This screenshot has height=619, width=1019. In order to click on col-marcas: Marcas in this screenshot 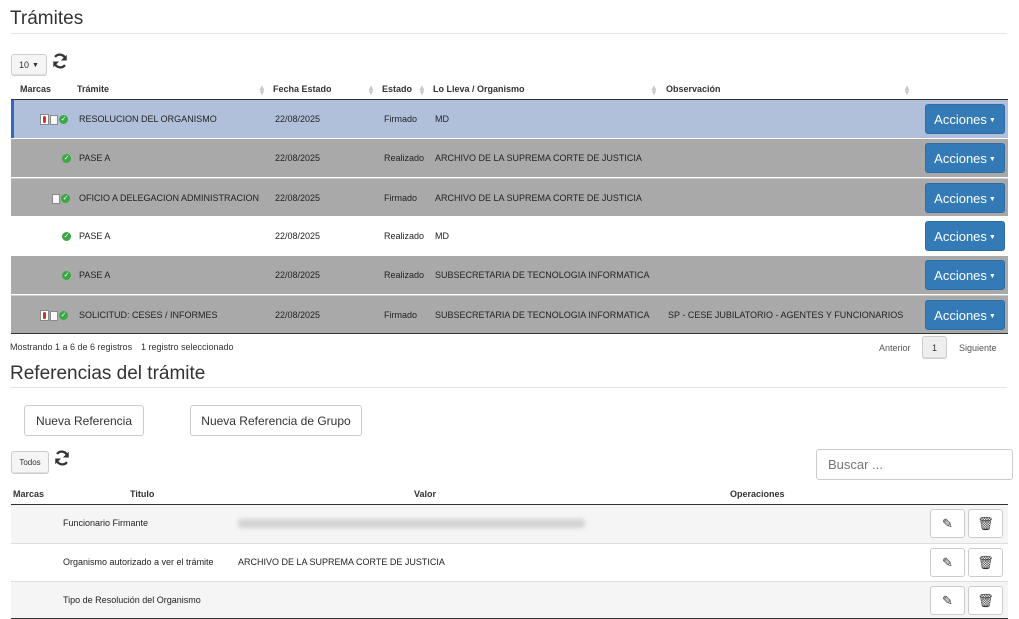, I will do `click(36, 89)`.